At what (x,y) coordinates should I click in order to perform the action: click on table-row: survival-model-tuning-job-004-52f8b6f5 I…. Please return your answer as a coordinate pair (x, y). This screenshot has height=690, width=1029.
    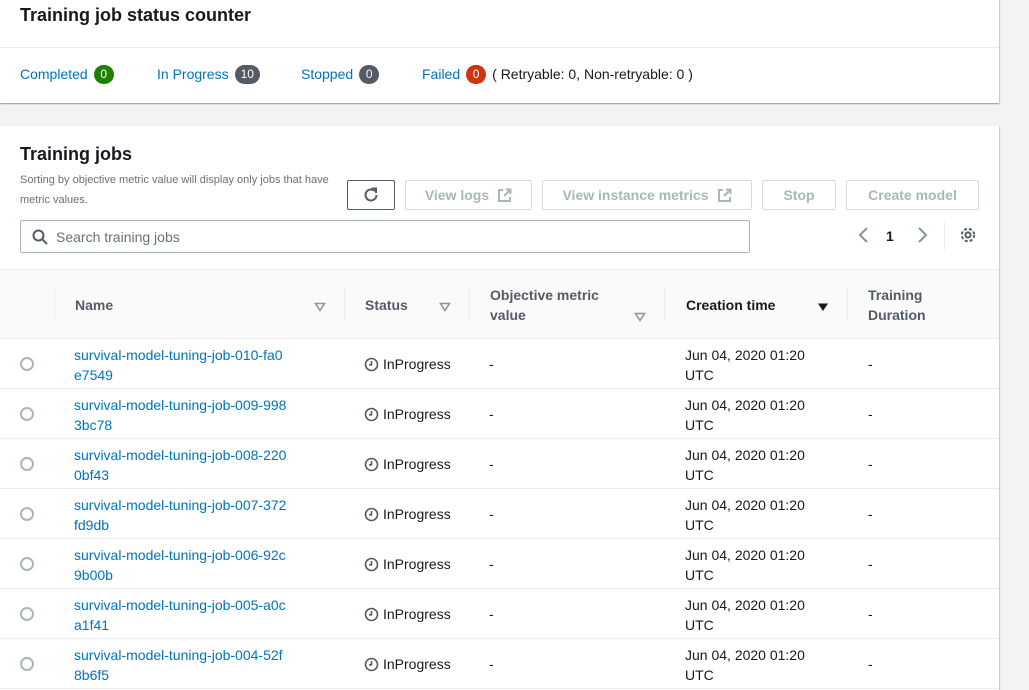
    Looking at the image, I should click on (499, 664).